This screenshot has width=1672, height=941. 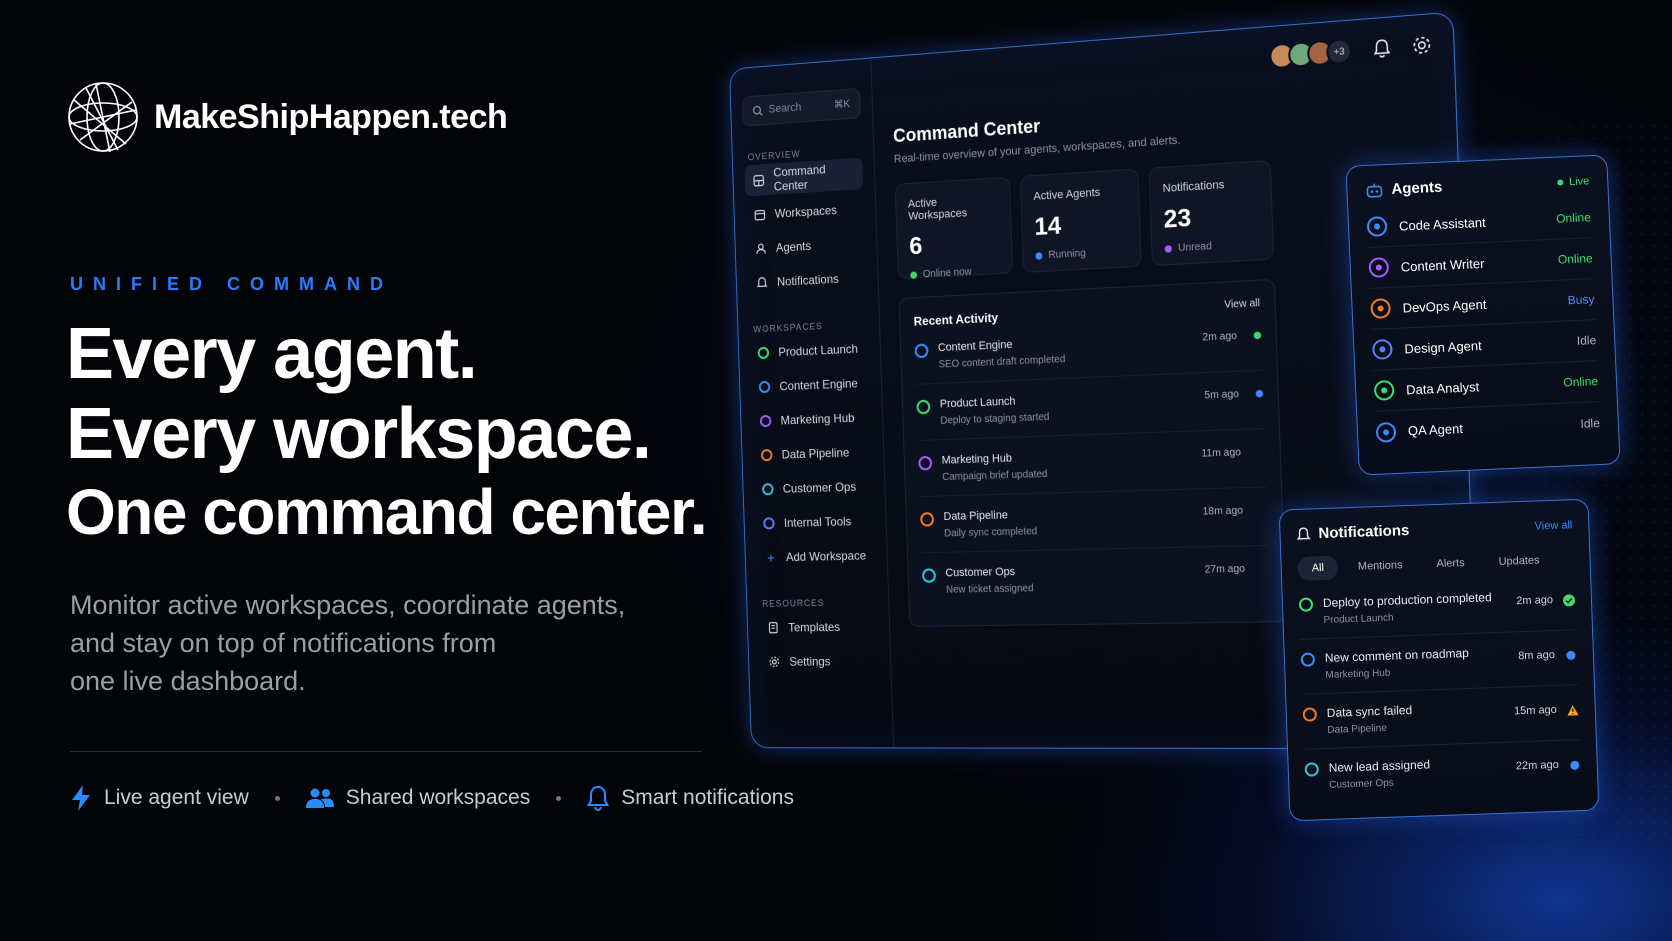 What do you see at coordinates (1488, 427) in the screenshot?
I see `agent-row: QA Agent Idle` at bounding box center [1488, 427].